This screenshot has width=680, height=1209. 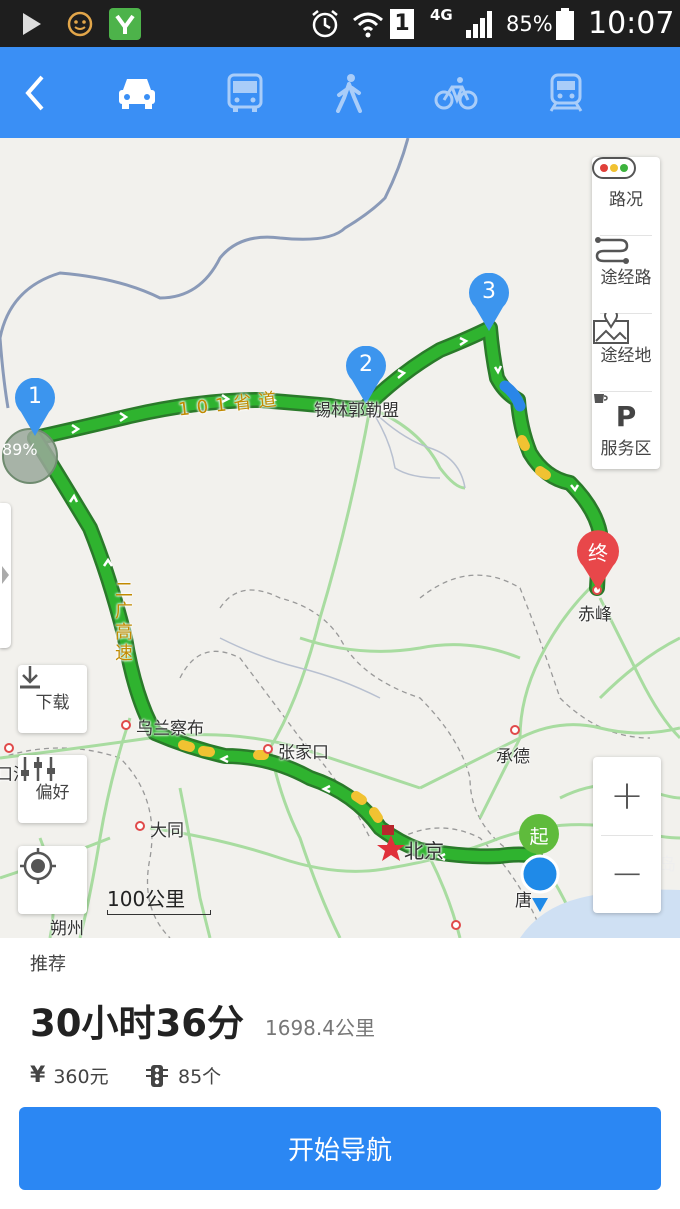 What do you see at coordinates (513, 757) in the screenshot?
I see `city-label-chengde: 承德` at bounding box center [513, 757].